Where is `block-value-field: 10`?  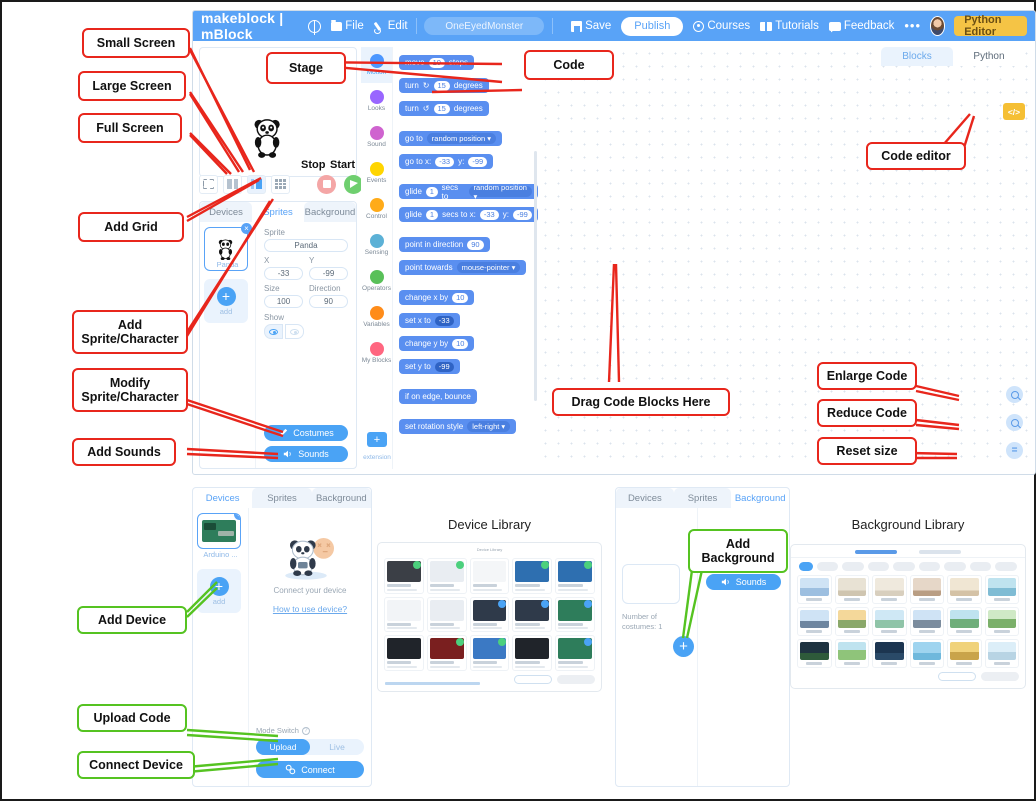
block-value-field: 10 is located at coordinates (460, 343).